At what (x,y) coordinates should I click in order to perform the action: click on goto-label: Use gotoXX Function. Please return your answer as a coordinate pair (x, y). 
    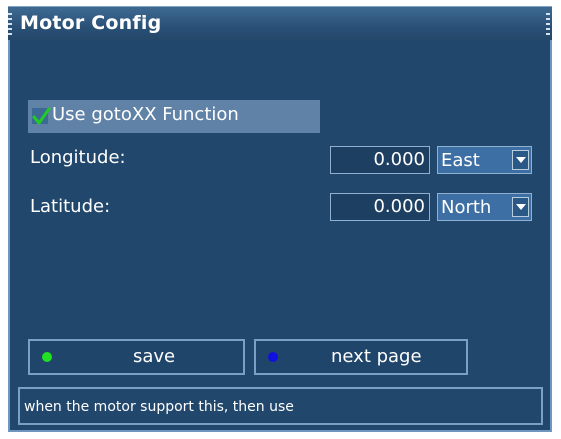
    Looking at the image, I should click on (145, 114).